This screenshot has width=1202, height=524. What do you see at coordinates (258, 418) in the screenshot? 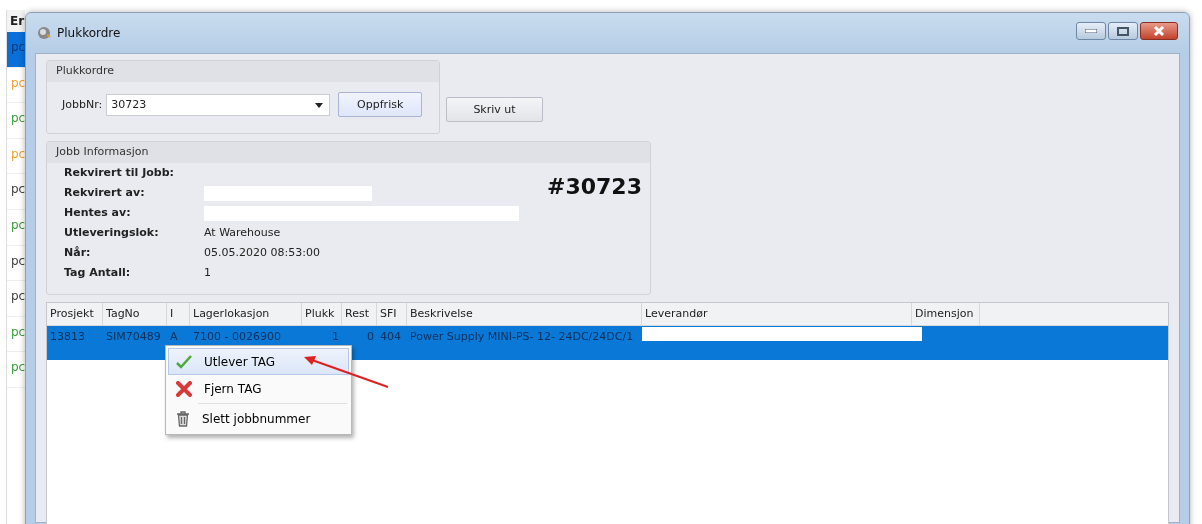
I see `menu-item: Slett jobbnummer` at bounding box center [258, 418].